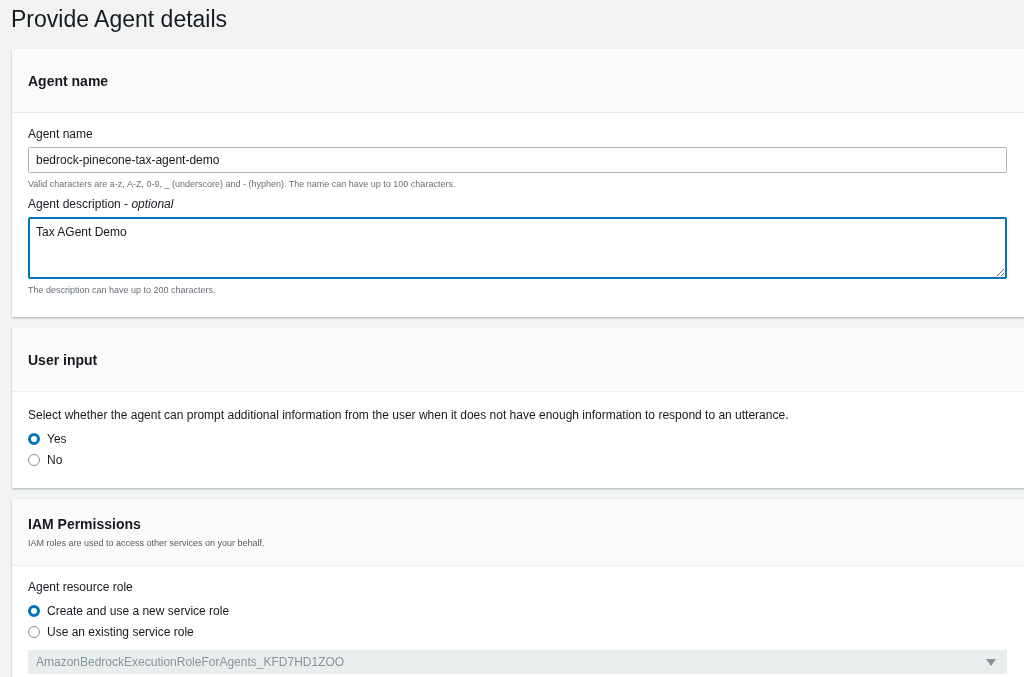  I want to click on section-title: Agent name, so click(69, 80).